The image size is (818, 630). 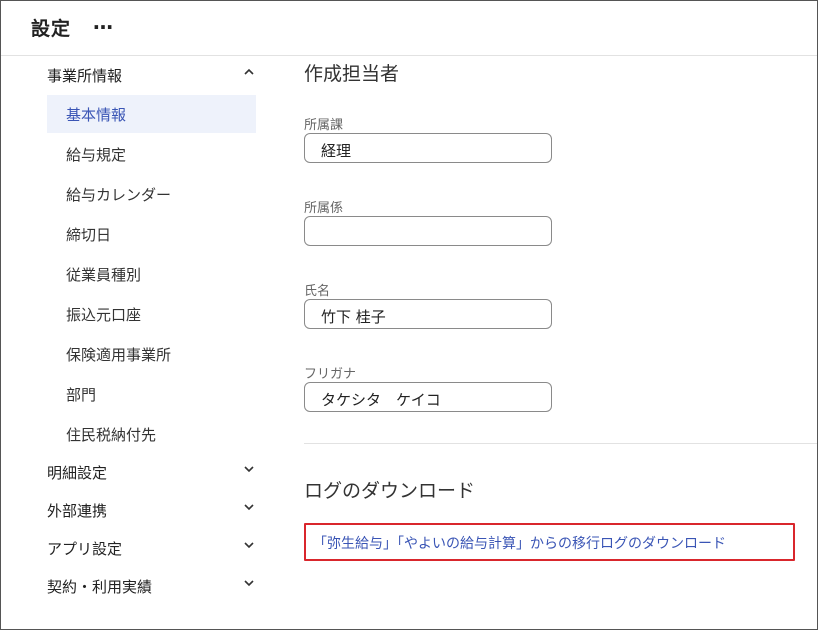 What do you see at coordinates (104, 275) in the screenshot?
I see `sidebar-item-label: 従業員種別` at bounding box center [104, 275].